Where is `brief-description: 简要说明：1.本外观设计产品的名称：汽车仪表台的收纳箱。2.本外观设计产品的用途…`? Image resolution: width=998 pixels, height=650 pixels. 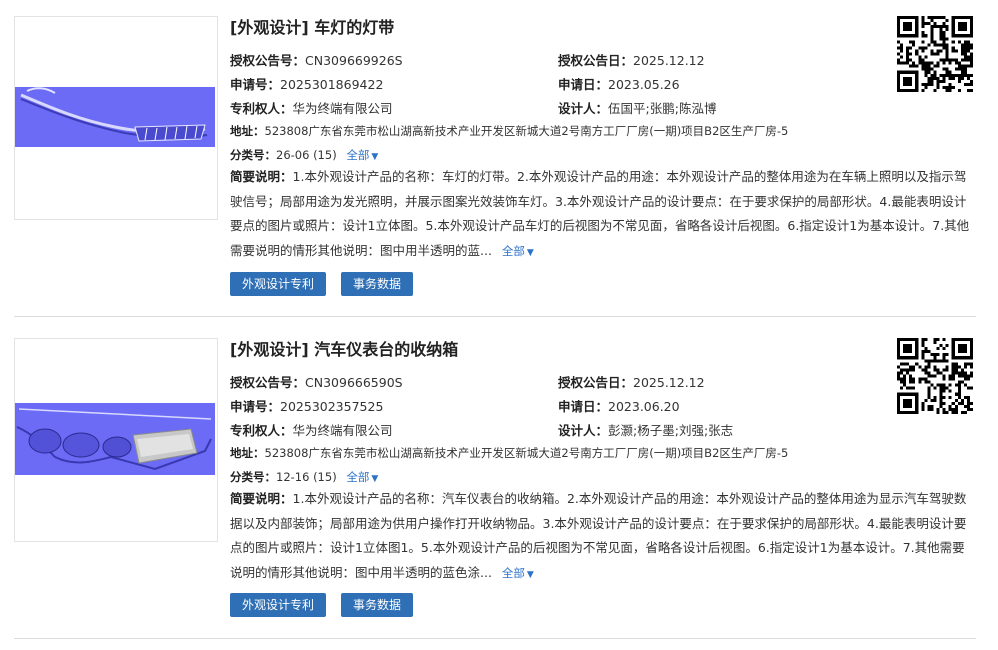 brief-description: 简要说明：1.本外观设计产品的名称：汽车仪表台的收纳箱。2.本外观设计产品的用途… is located at coordinates (598, 535).